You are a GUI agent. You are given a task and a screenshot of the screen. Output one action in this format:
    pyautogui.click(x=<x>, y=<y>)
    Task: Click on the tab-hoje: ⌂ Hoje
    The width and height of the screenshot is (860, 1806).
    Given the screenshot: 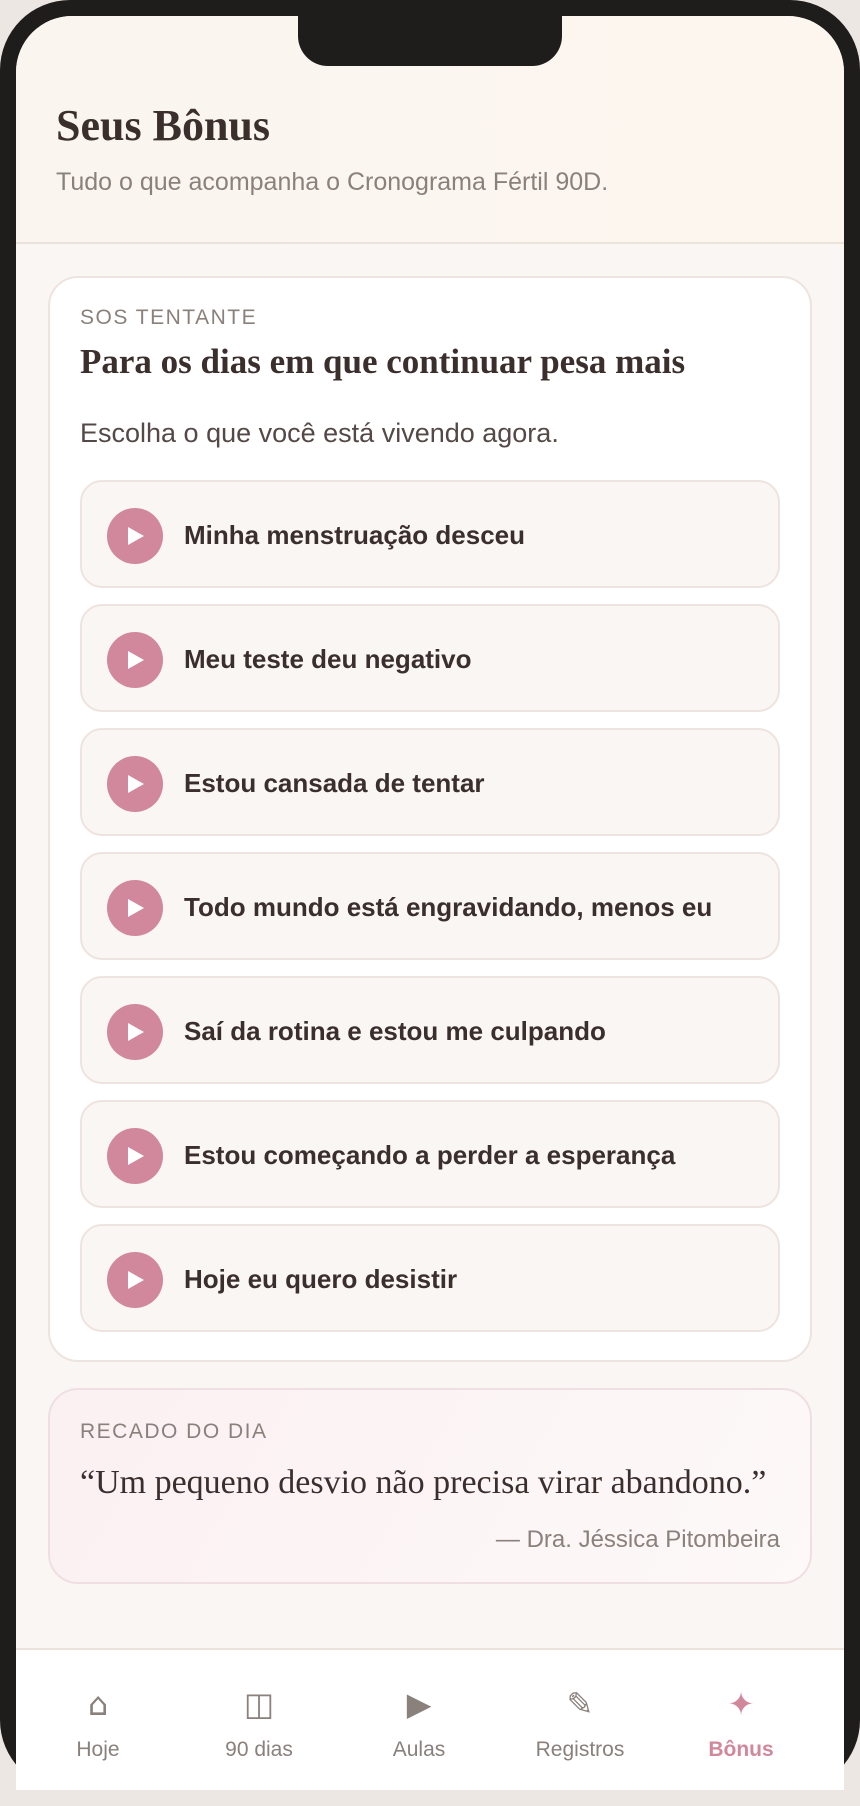 What is the action you would take?
    pyautogui.click(x=98, y=1720)
    